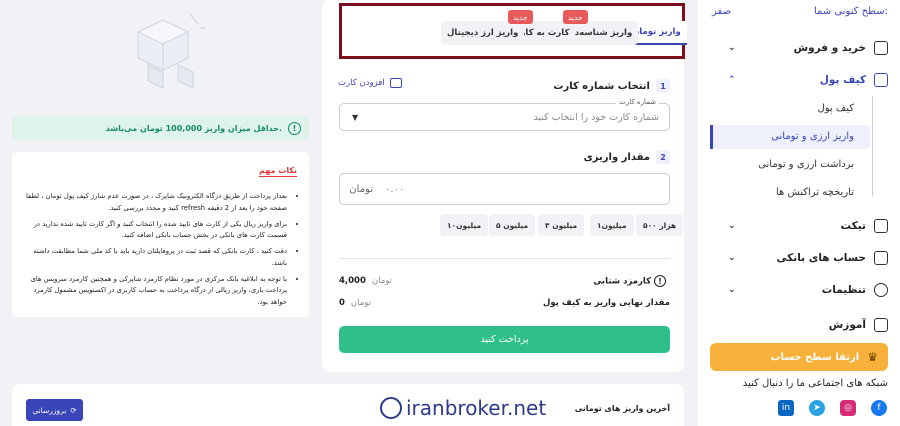 The height and width of the screenshot is (426, 900). What do you see at coordinates (54, 410) in the screenshot?
I see `refresh-button: بروزرسانی ⟳` at bounding box center [54, 410].